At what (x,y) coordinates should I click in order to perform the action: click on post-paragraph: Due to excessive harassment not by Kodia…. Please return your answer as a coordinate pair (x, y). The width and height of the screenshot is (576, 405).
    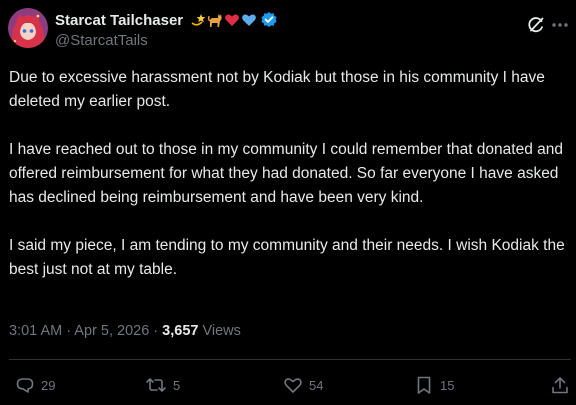
    Looking at the image, I should click on (277, 89).